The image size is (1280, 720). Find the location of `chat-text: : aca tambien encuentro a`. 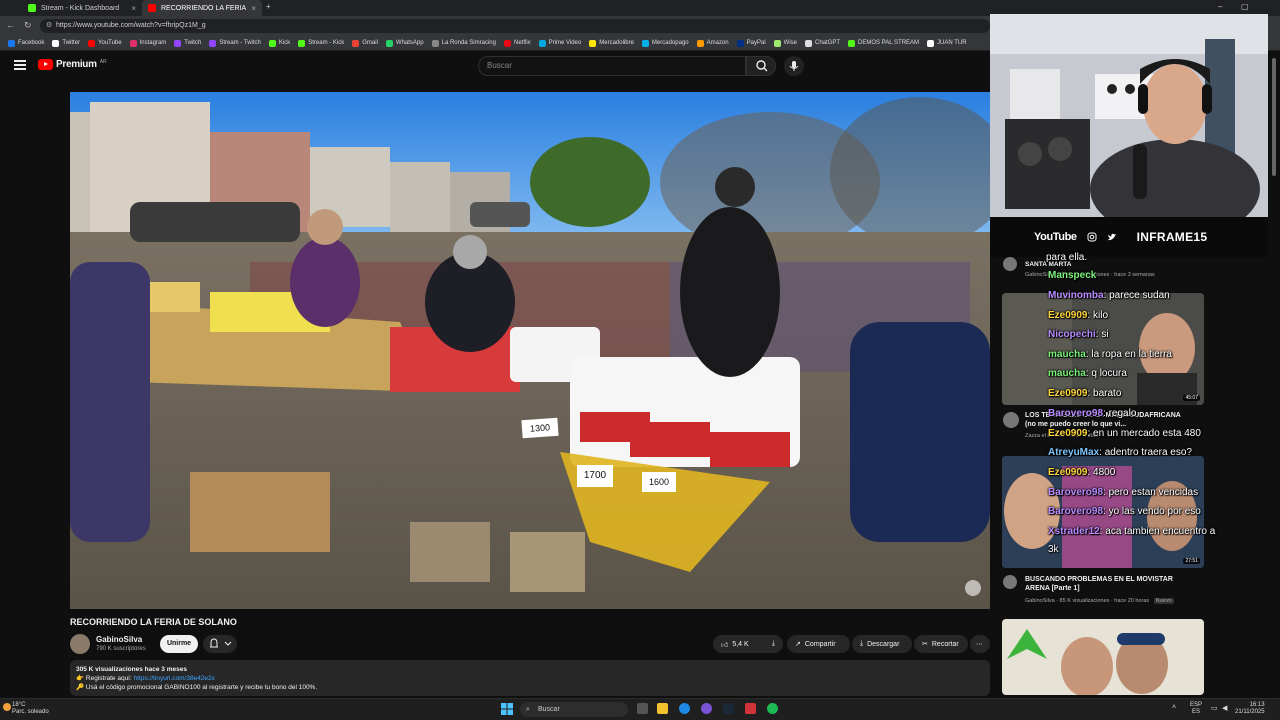

chat-text: : aca tambien encuentro a is located at coordinates (1157, 531).